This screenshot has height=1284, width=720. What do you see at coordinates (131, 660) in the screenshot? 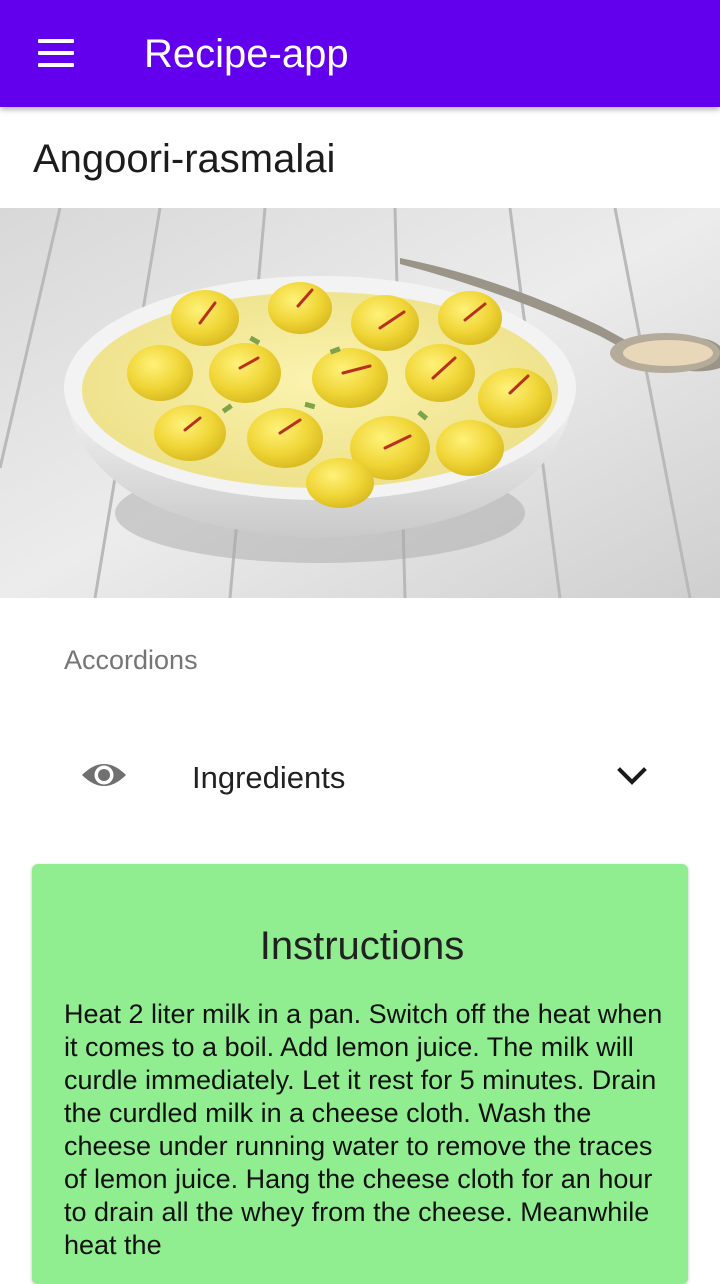
I see `accordions-section-label: Accordions` at bounding box center [131, 660].